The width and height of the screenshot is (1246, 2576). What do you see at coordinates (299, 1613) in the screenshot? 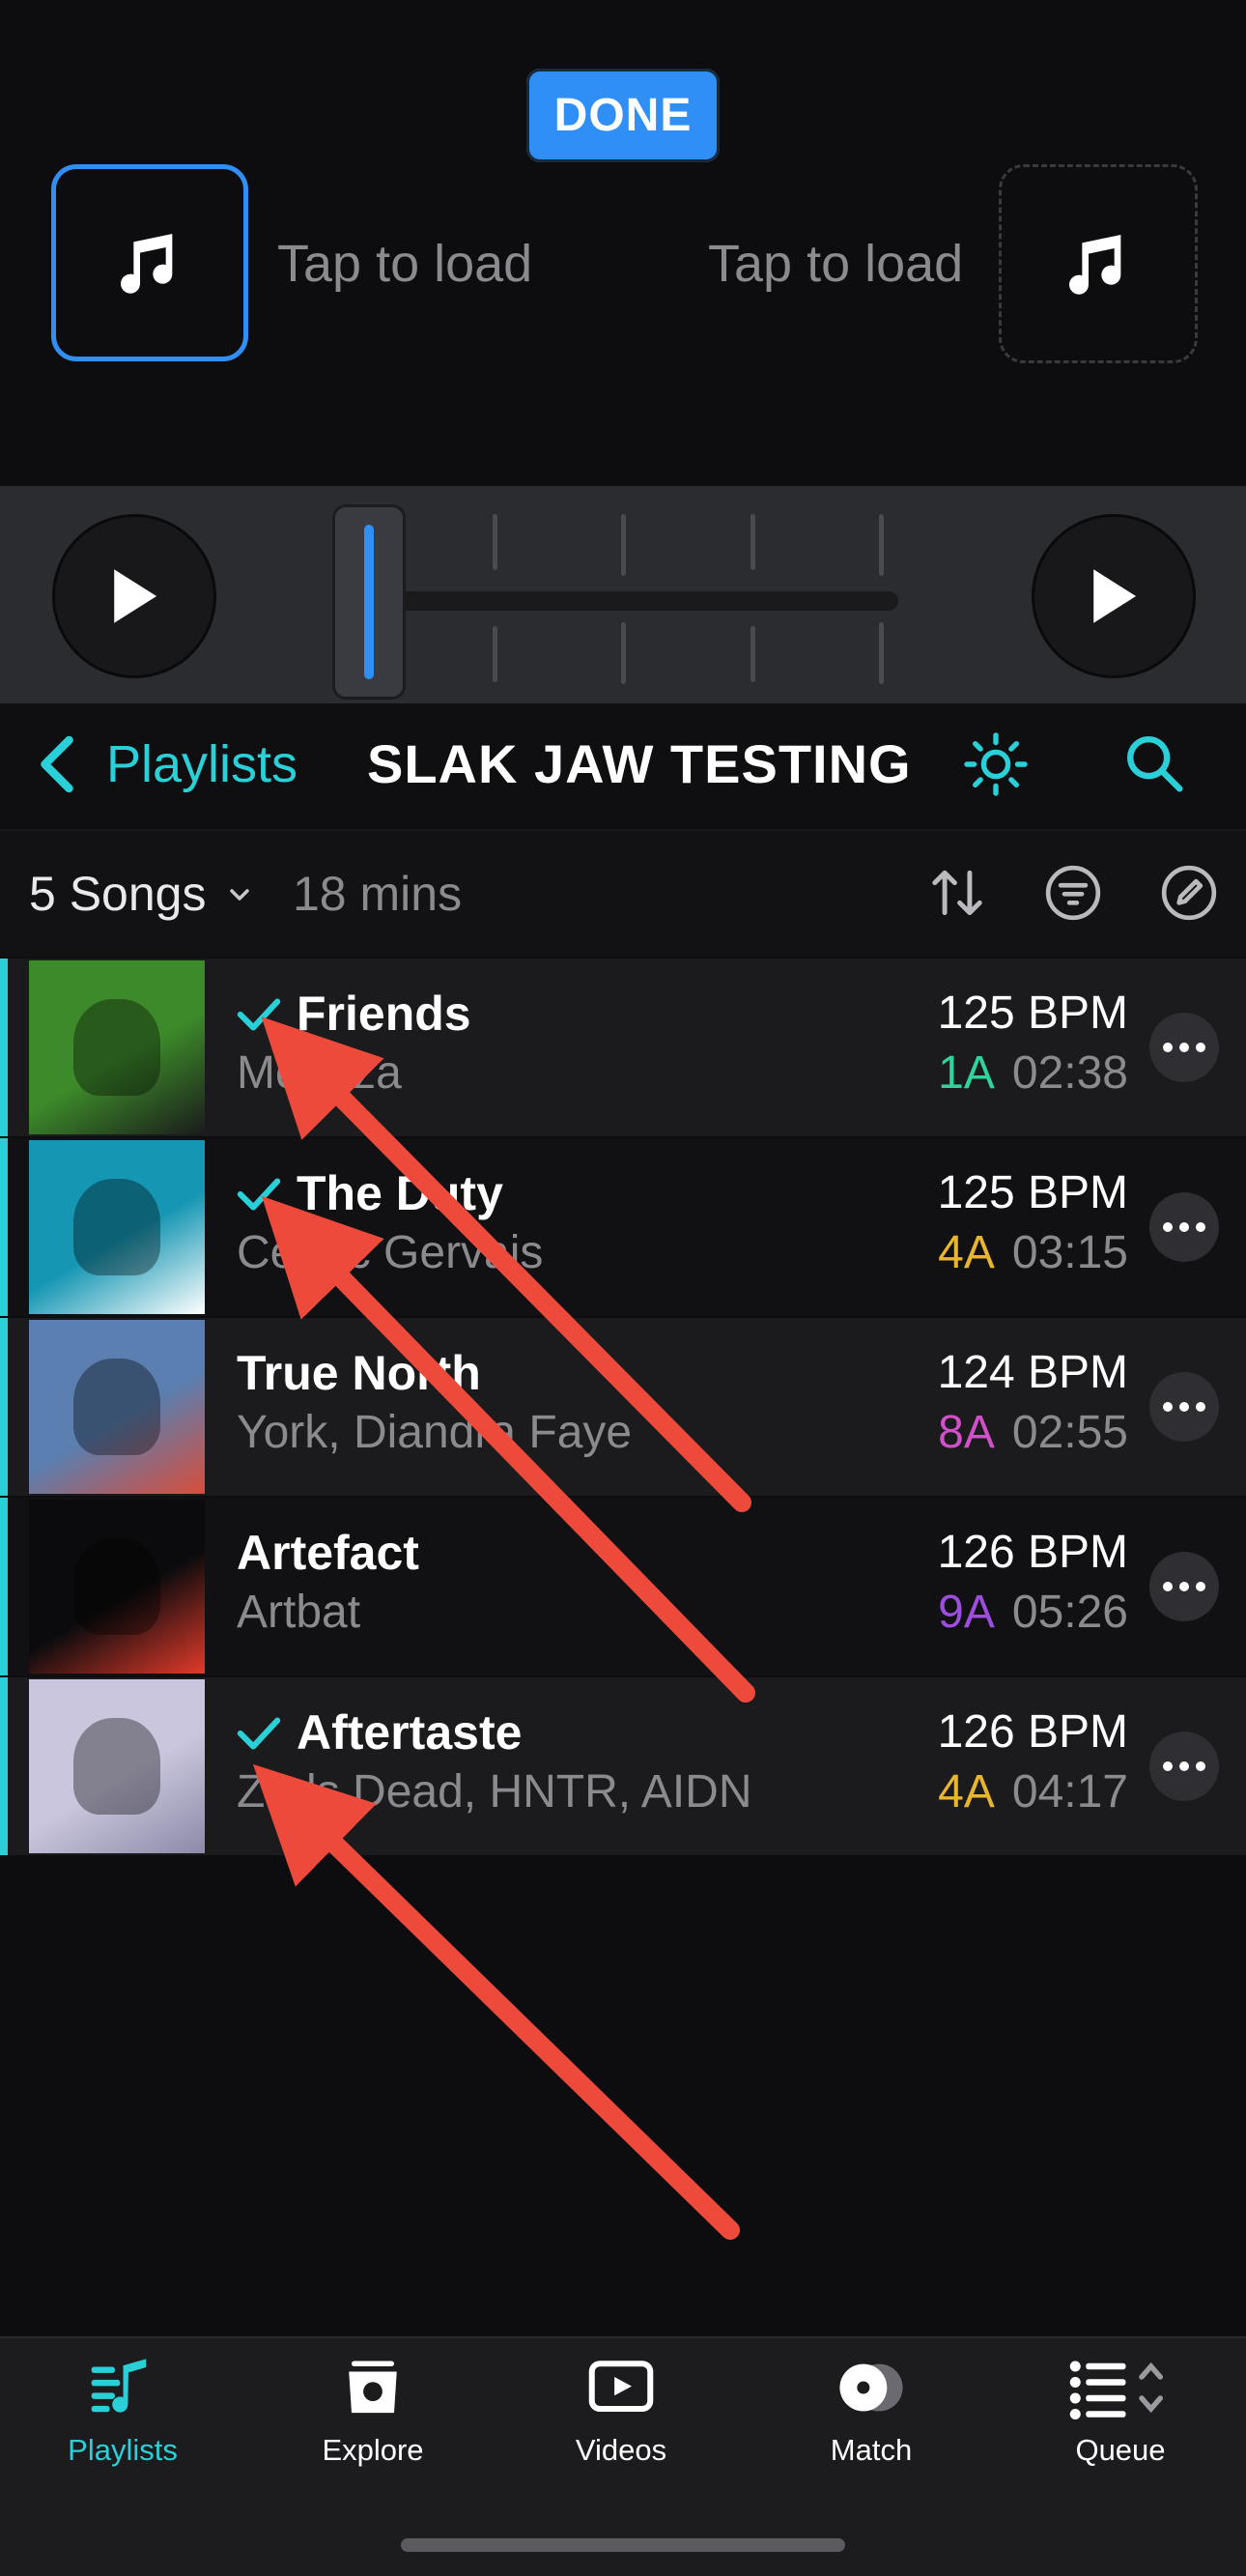
I see `song-artist: Artbat` at bounding box center [299, 1613].